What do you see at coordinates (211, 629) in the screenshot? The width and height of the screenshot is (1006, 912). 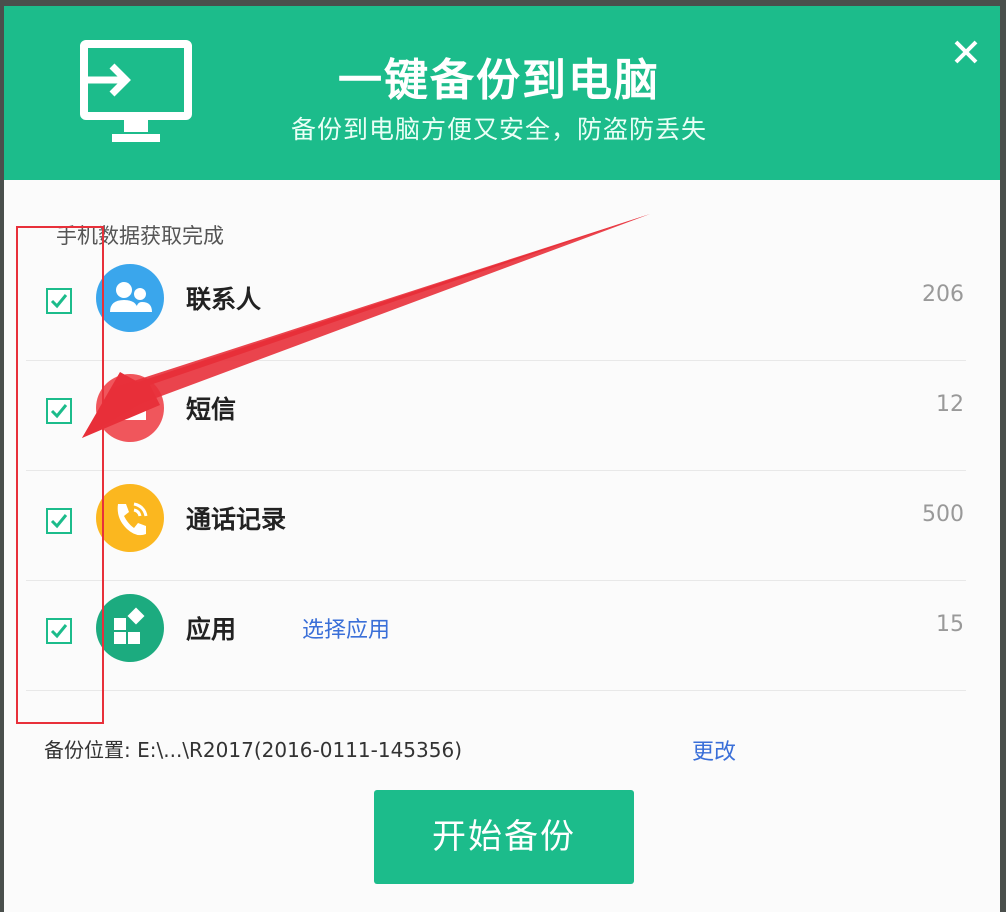 I see `apps-label: 应用` at bounding box center [211, 629].